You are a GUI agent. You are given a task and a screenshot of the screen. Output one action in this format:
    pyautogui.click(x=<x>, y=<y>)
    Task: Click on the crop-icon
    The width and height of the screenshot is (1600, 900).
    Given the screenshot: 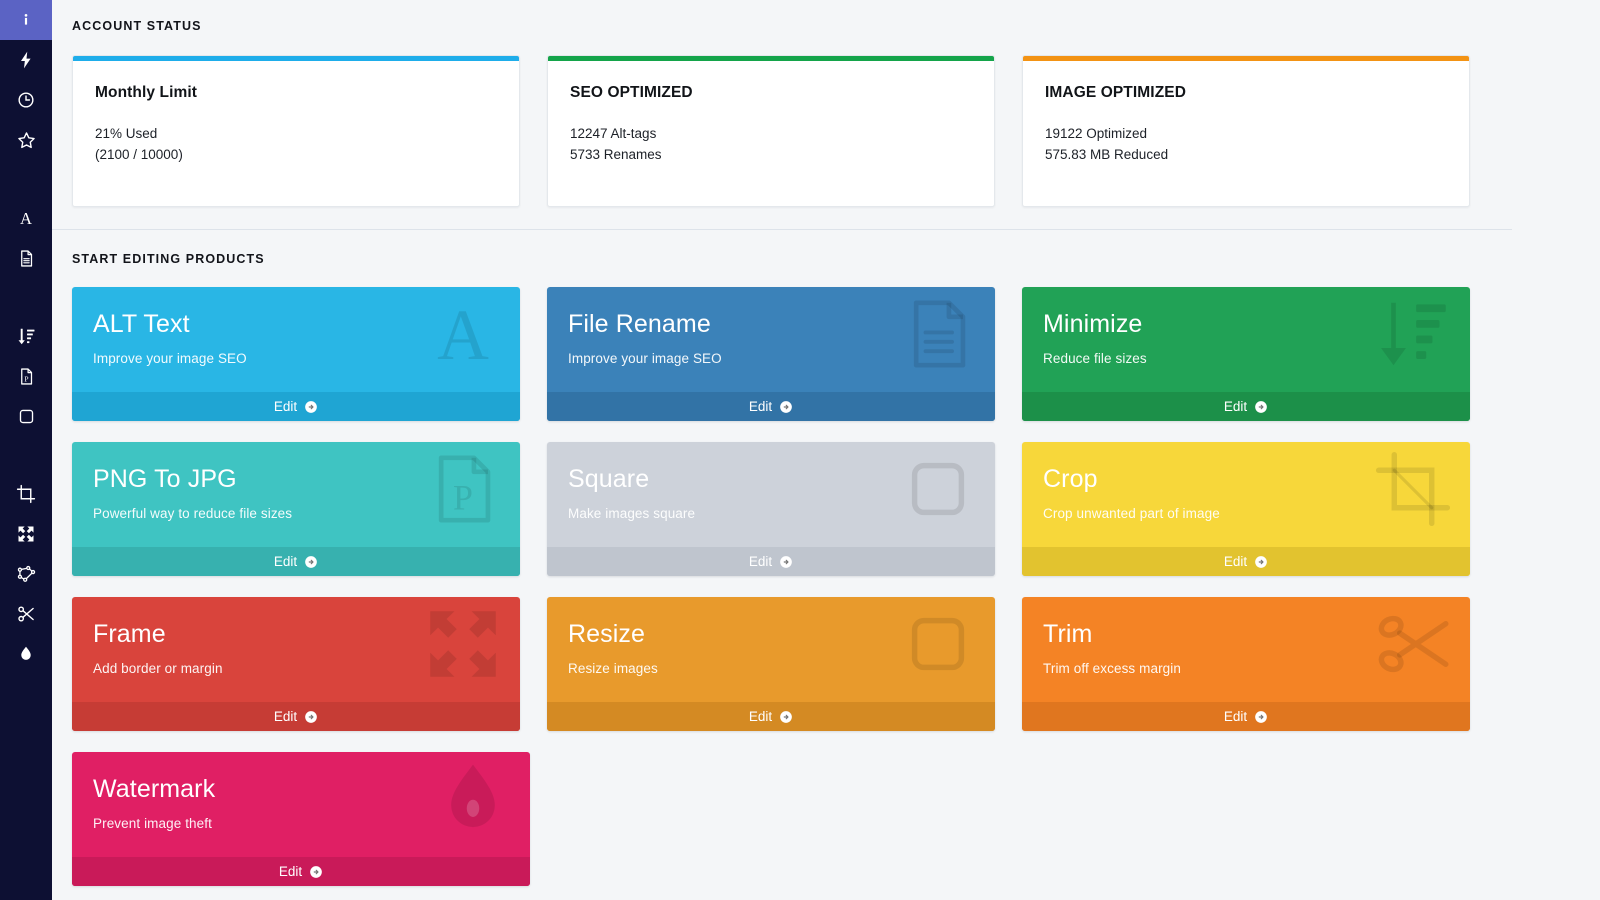 What is the action you would take?
    pyautogui.click(x=26, y=494)
    